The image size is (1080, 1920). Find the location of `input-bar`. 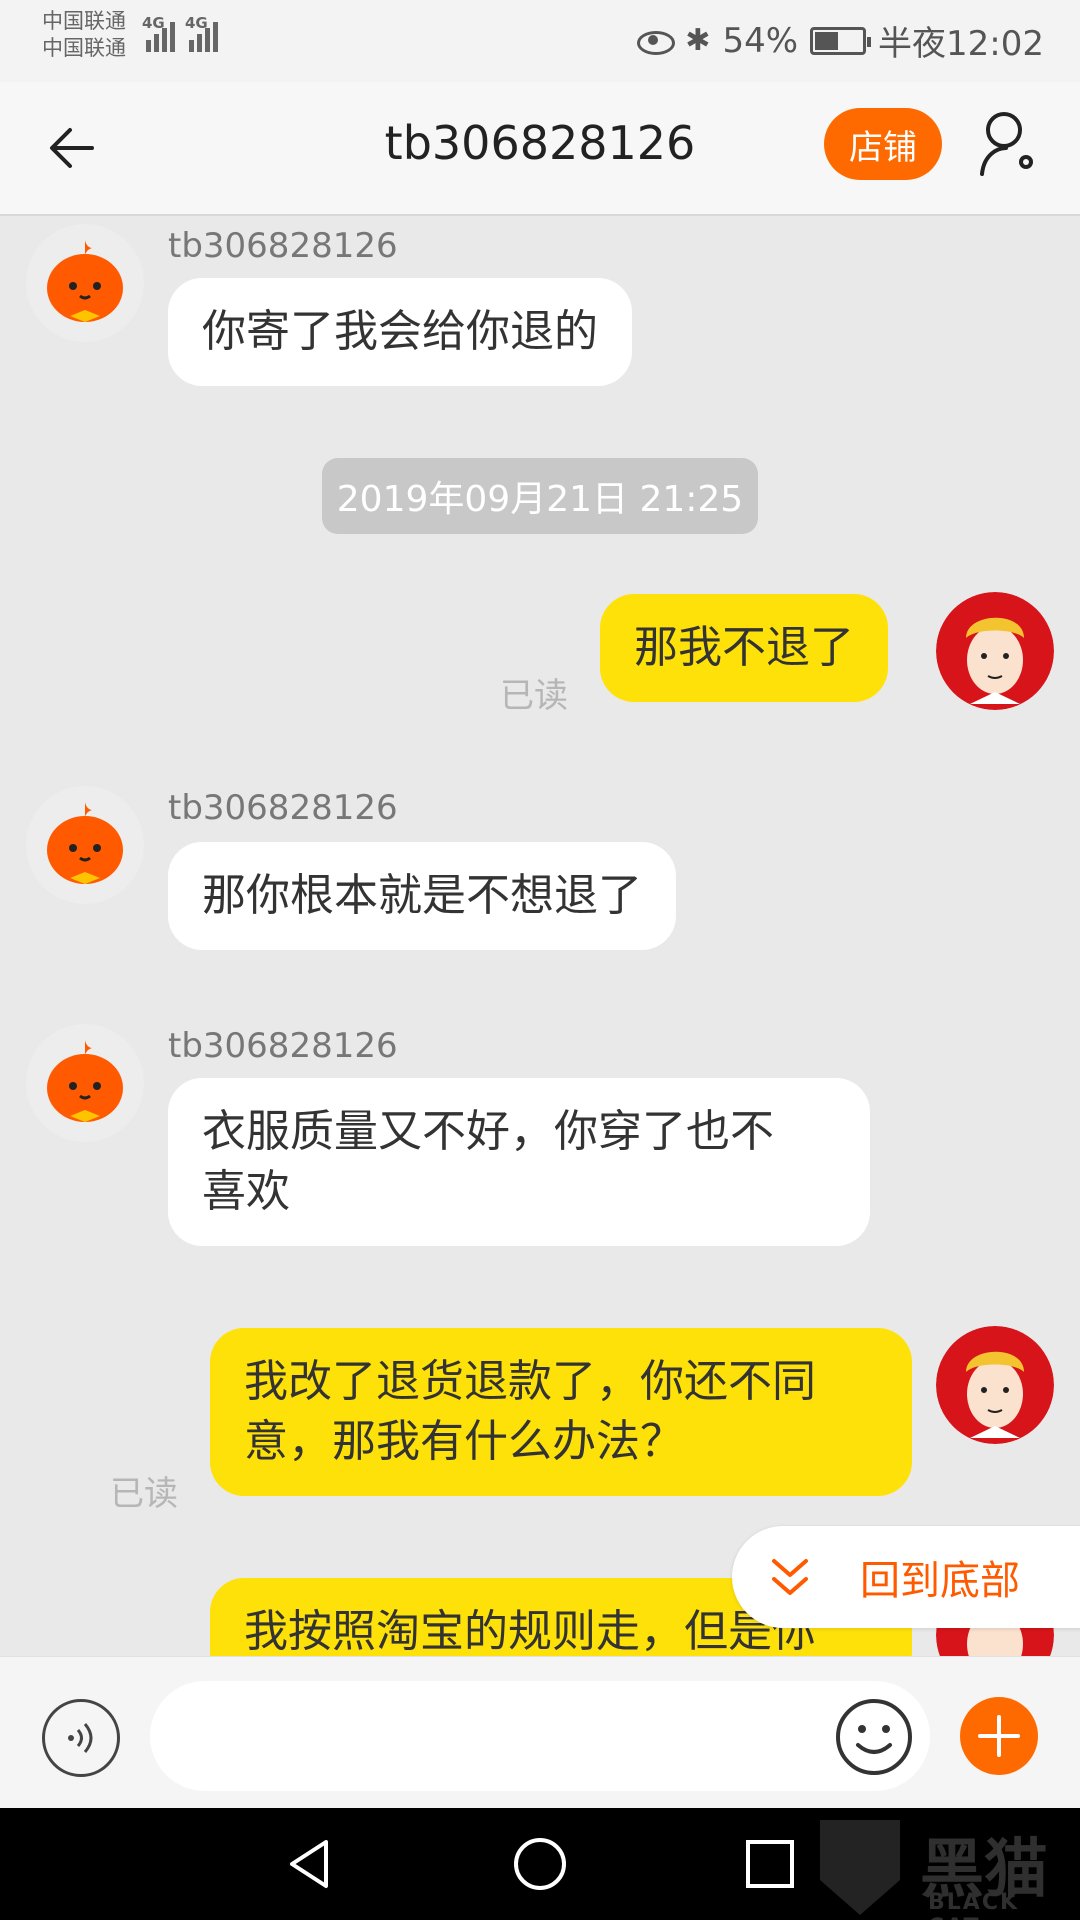

input-bar is located at coordinates (540, 1732).